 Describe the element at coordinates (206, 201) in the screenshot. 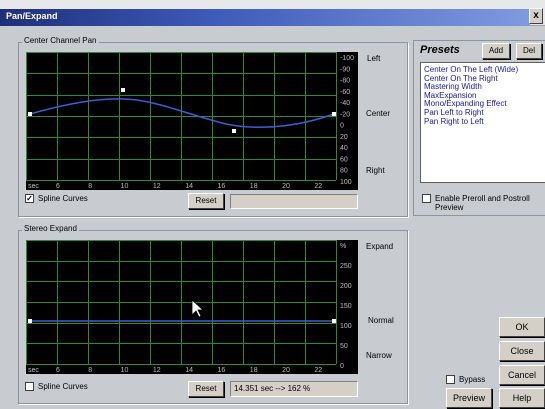

I see `pan-reset-button: Reset` at that location.